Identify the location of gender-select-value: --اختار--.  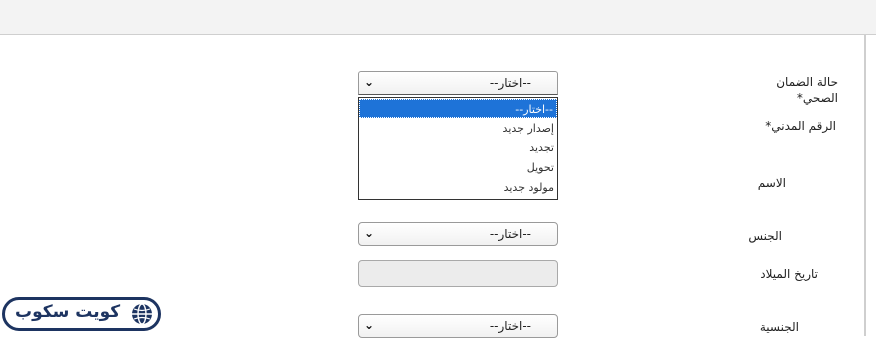
(510, 234).